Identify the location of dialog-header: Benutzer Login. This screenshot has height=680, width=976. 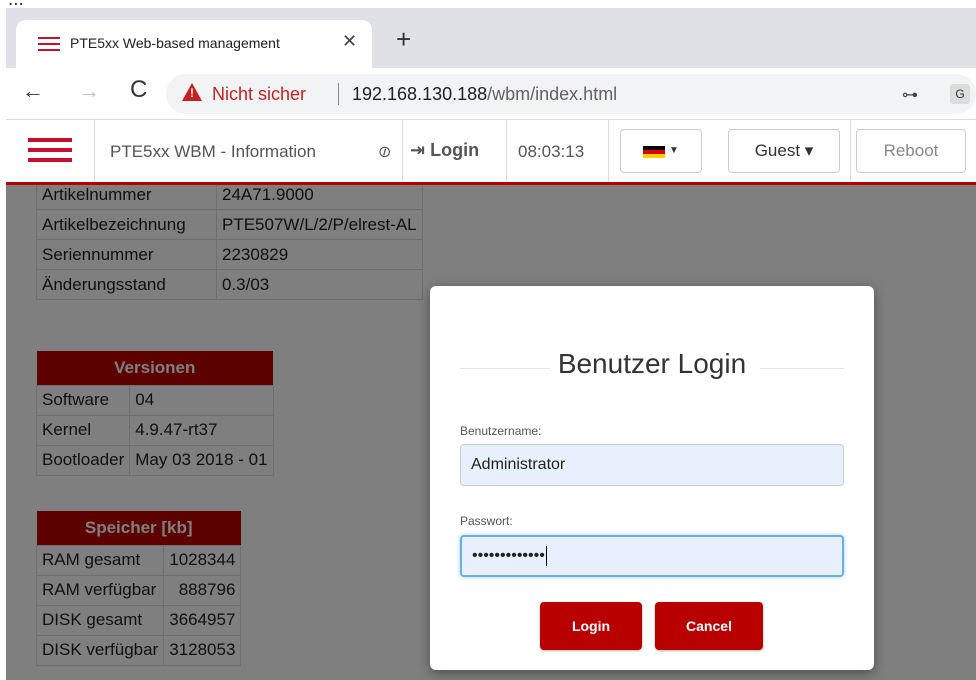
(652, 360).